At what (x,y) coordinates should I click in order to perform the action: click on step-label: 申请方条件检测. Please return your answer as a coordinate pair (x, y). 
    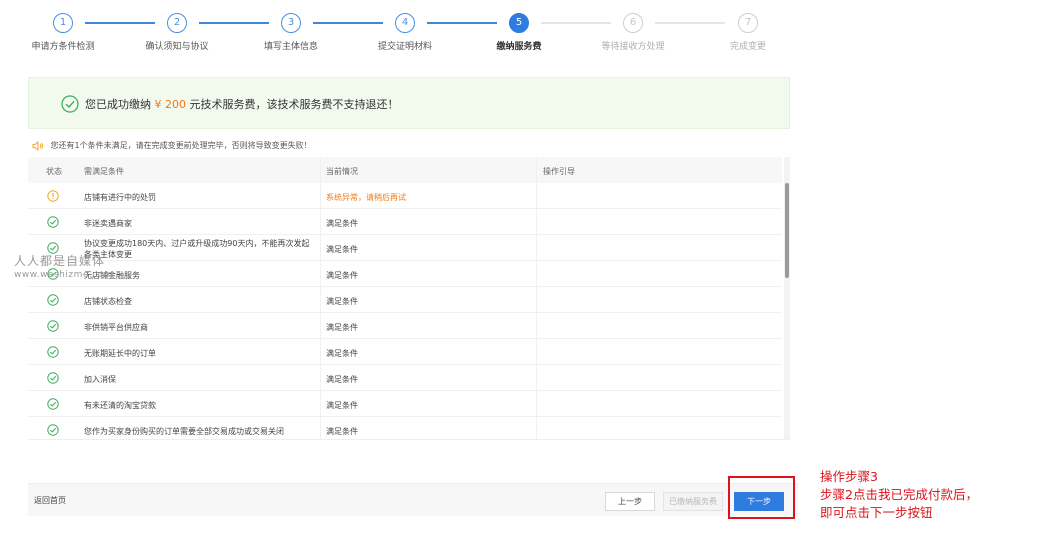
    Looking at the image, I should click on (63, 47).